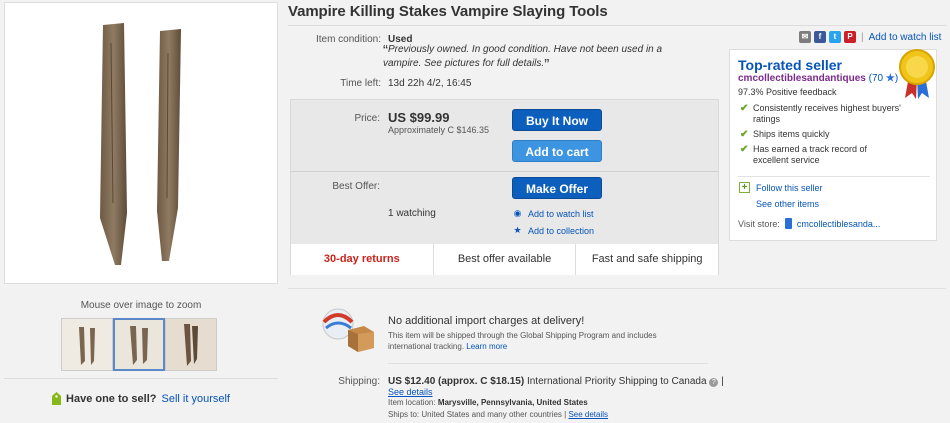 The width and height of the screenshot is (950, 423). I want to click on price-tag-icon, so click(57, 398).